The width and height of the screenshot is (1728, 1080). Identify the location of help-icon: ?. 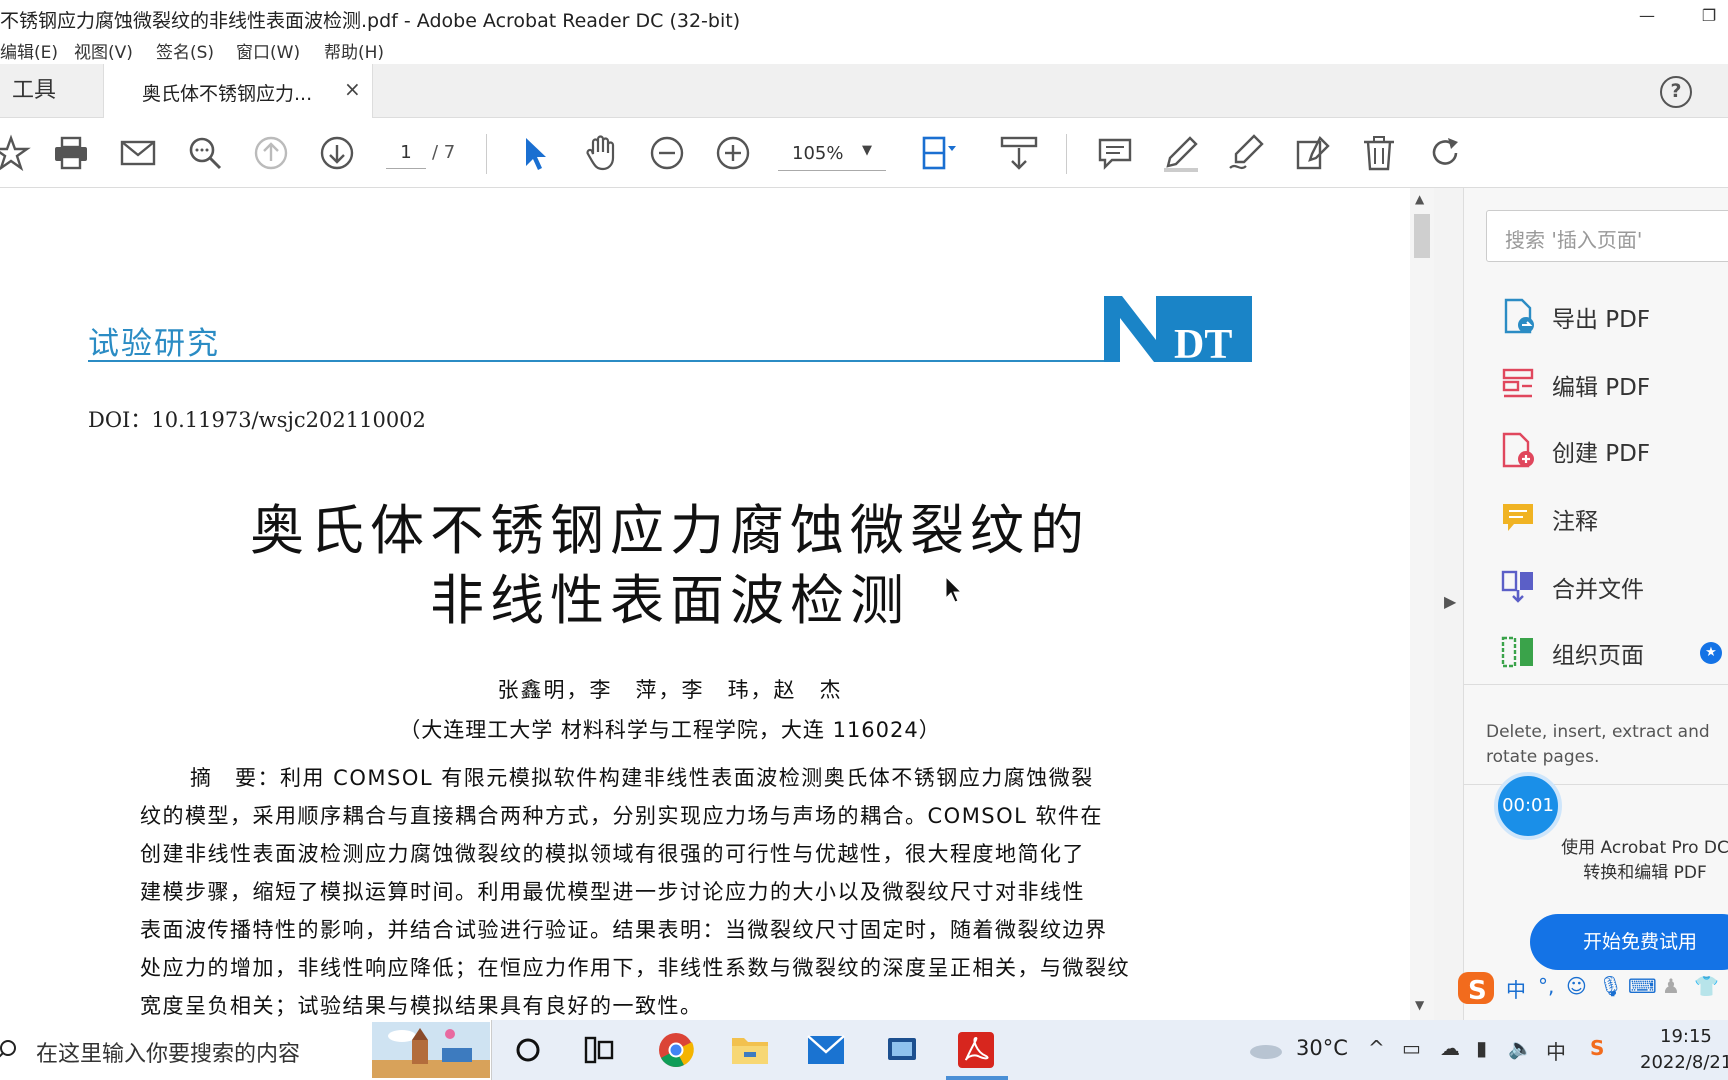
(1676, 92).